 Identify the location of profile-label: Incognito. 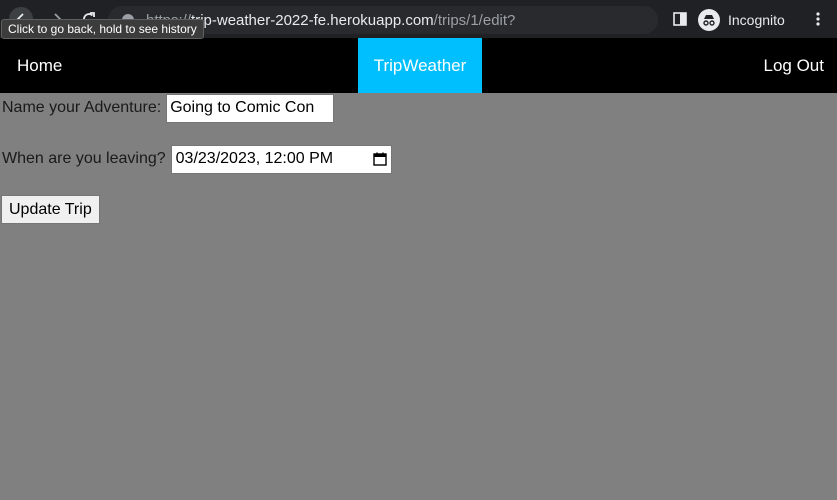
(756, 20).